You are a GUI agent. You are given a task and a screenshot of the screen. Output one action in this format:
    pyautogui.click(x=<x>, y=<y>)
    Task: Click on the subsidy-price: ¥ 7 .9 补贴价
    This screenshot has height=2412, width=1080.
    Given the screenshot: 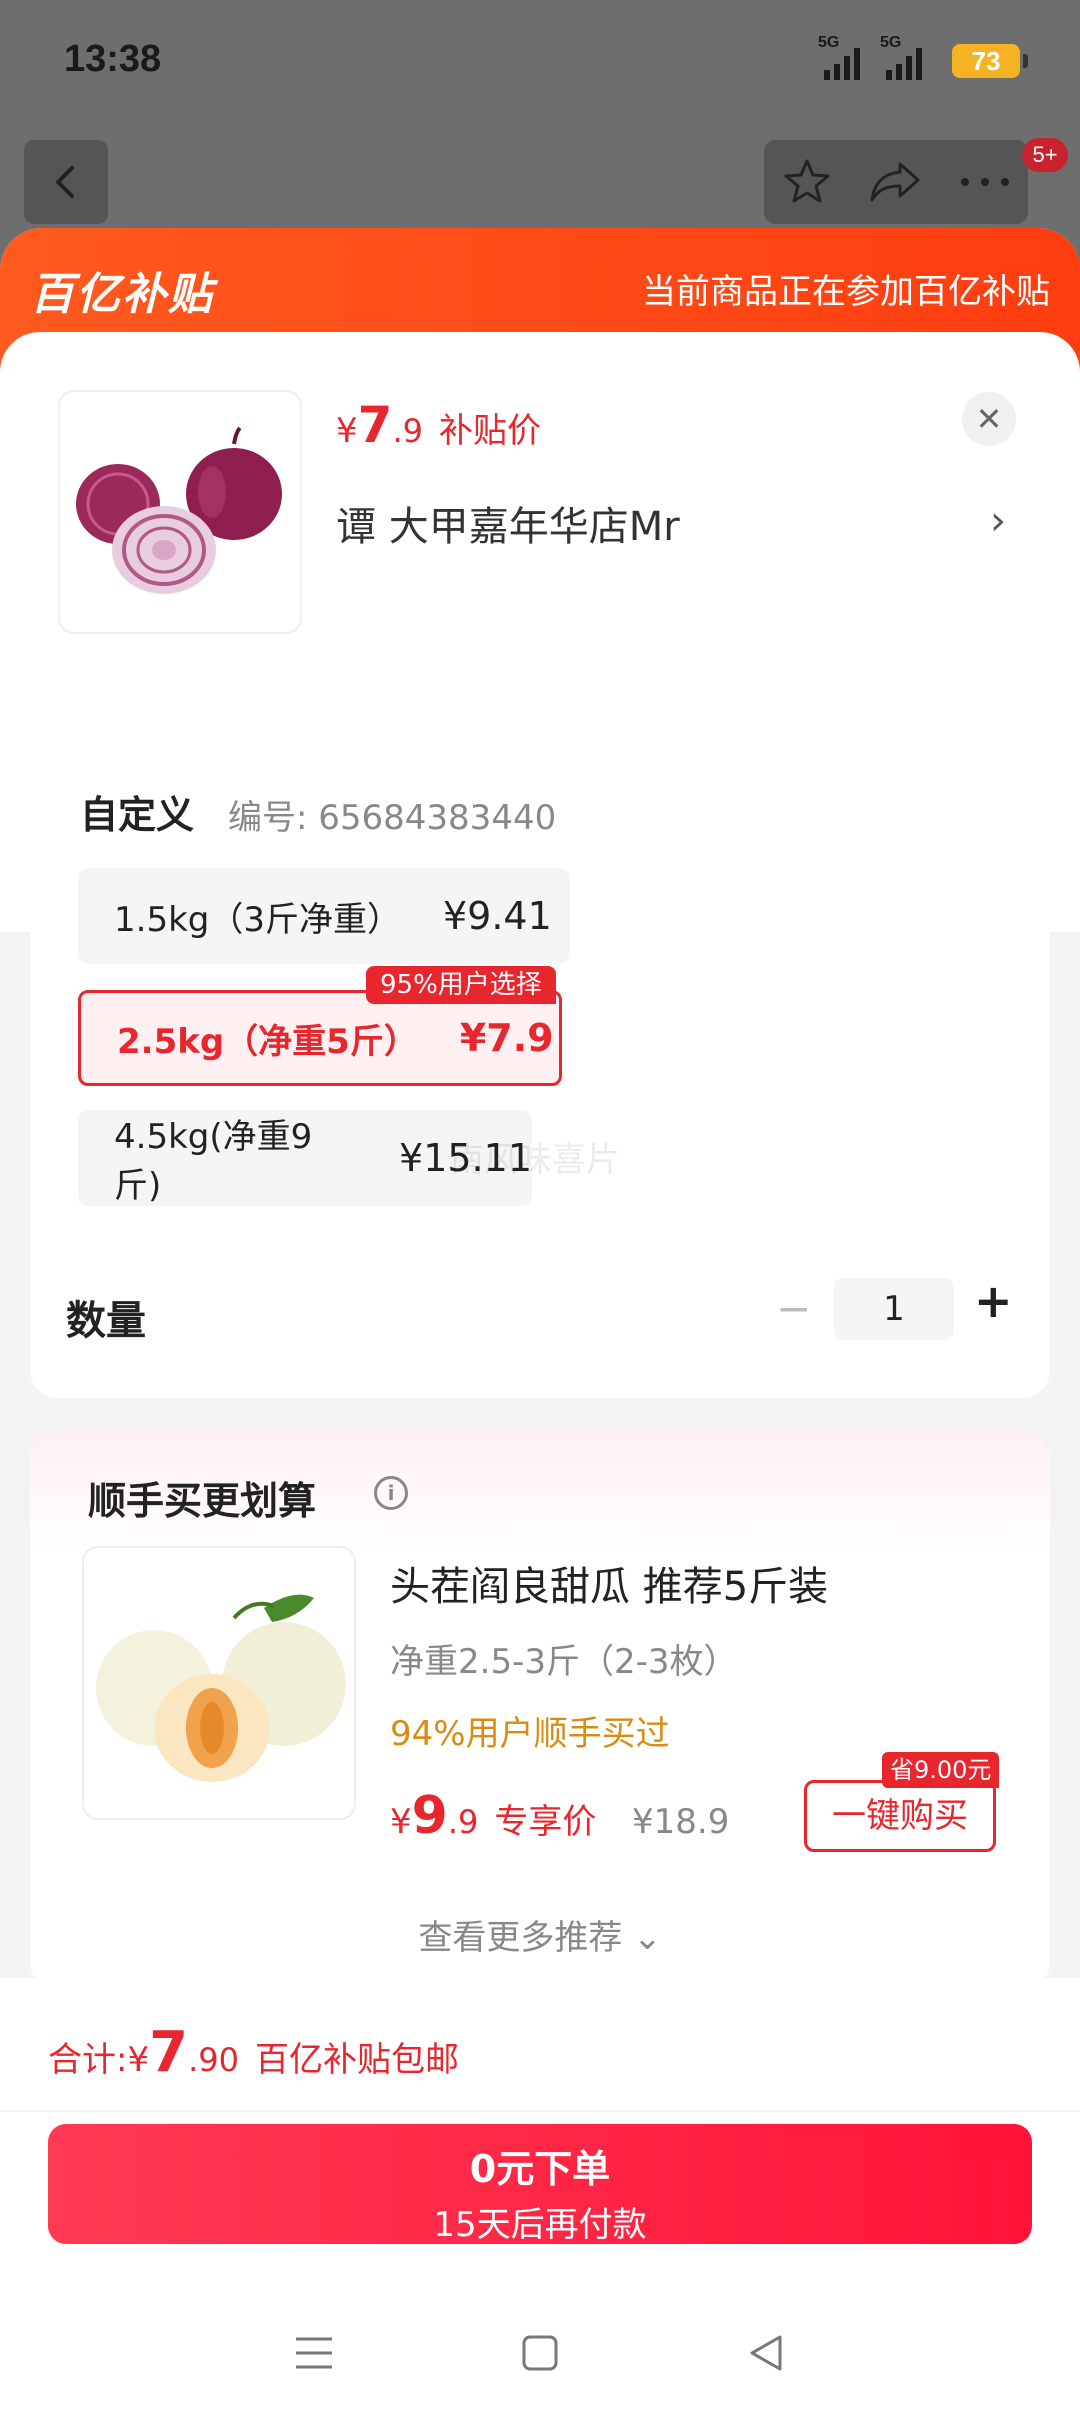 What is the action you would take?
    pyautogui.click(x=438, y=425)
    